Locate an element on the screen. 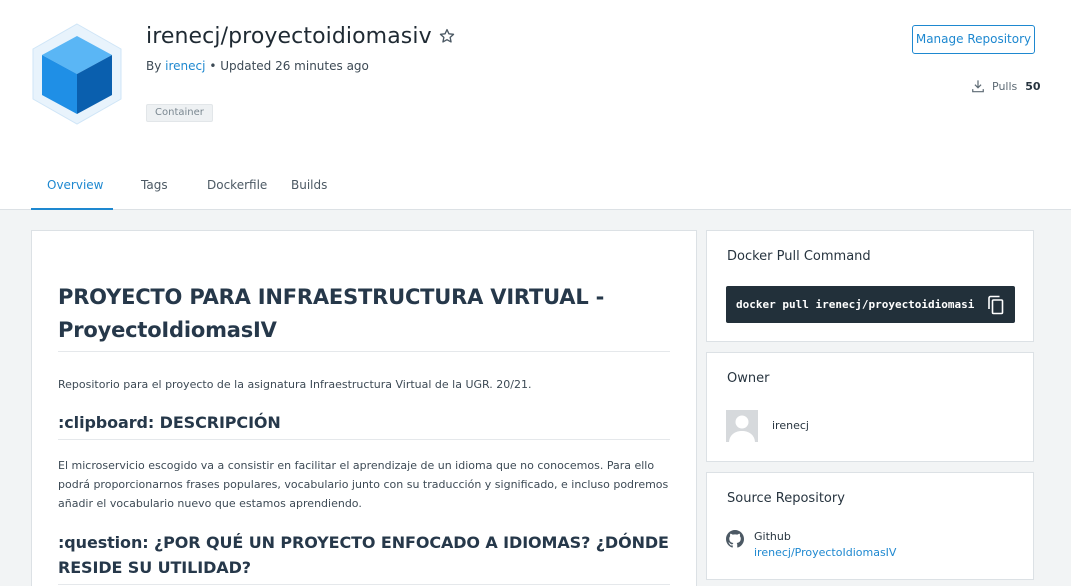 The height and width of the screenshot is (586, 1071). download-icon is located at coordinates (978, 86).